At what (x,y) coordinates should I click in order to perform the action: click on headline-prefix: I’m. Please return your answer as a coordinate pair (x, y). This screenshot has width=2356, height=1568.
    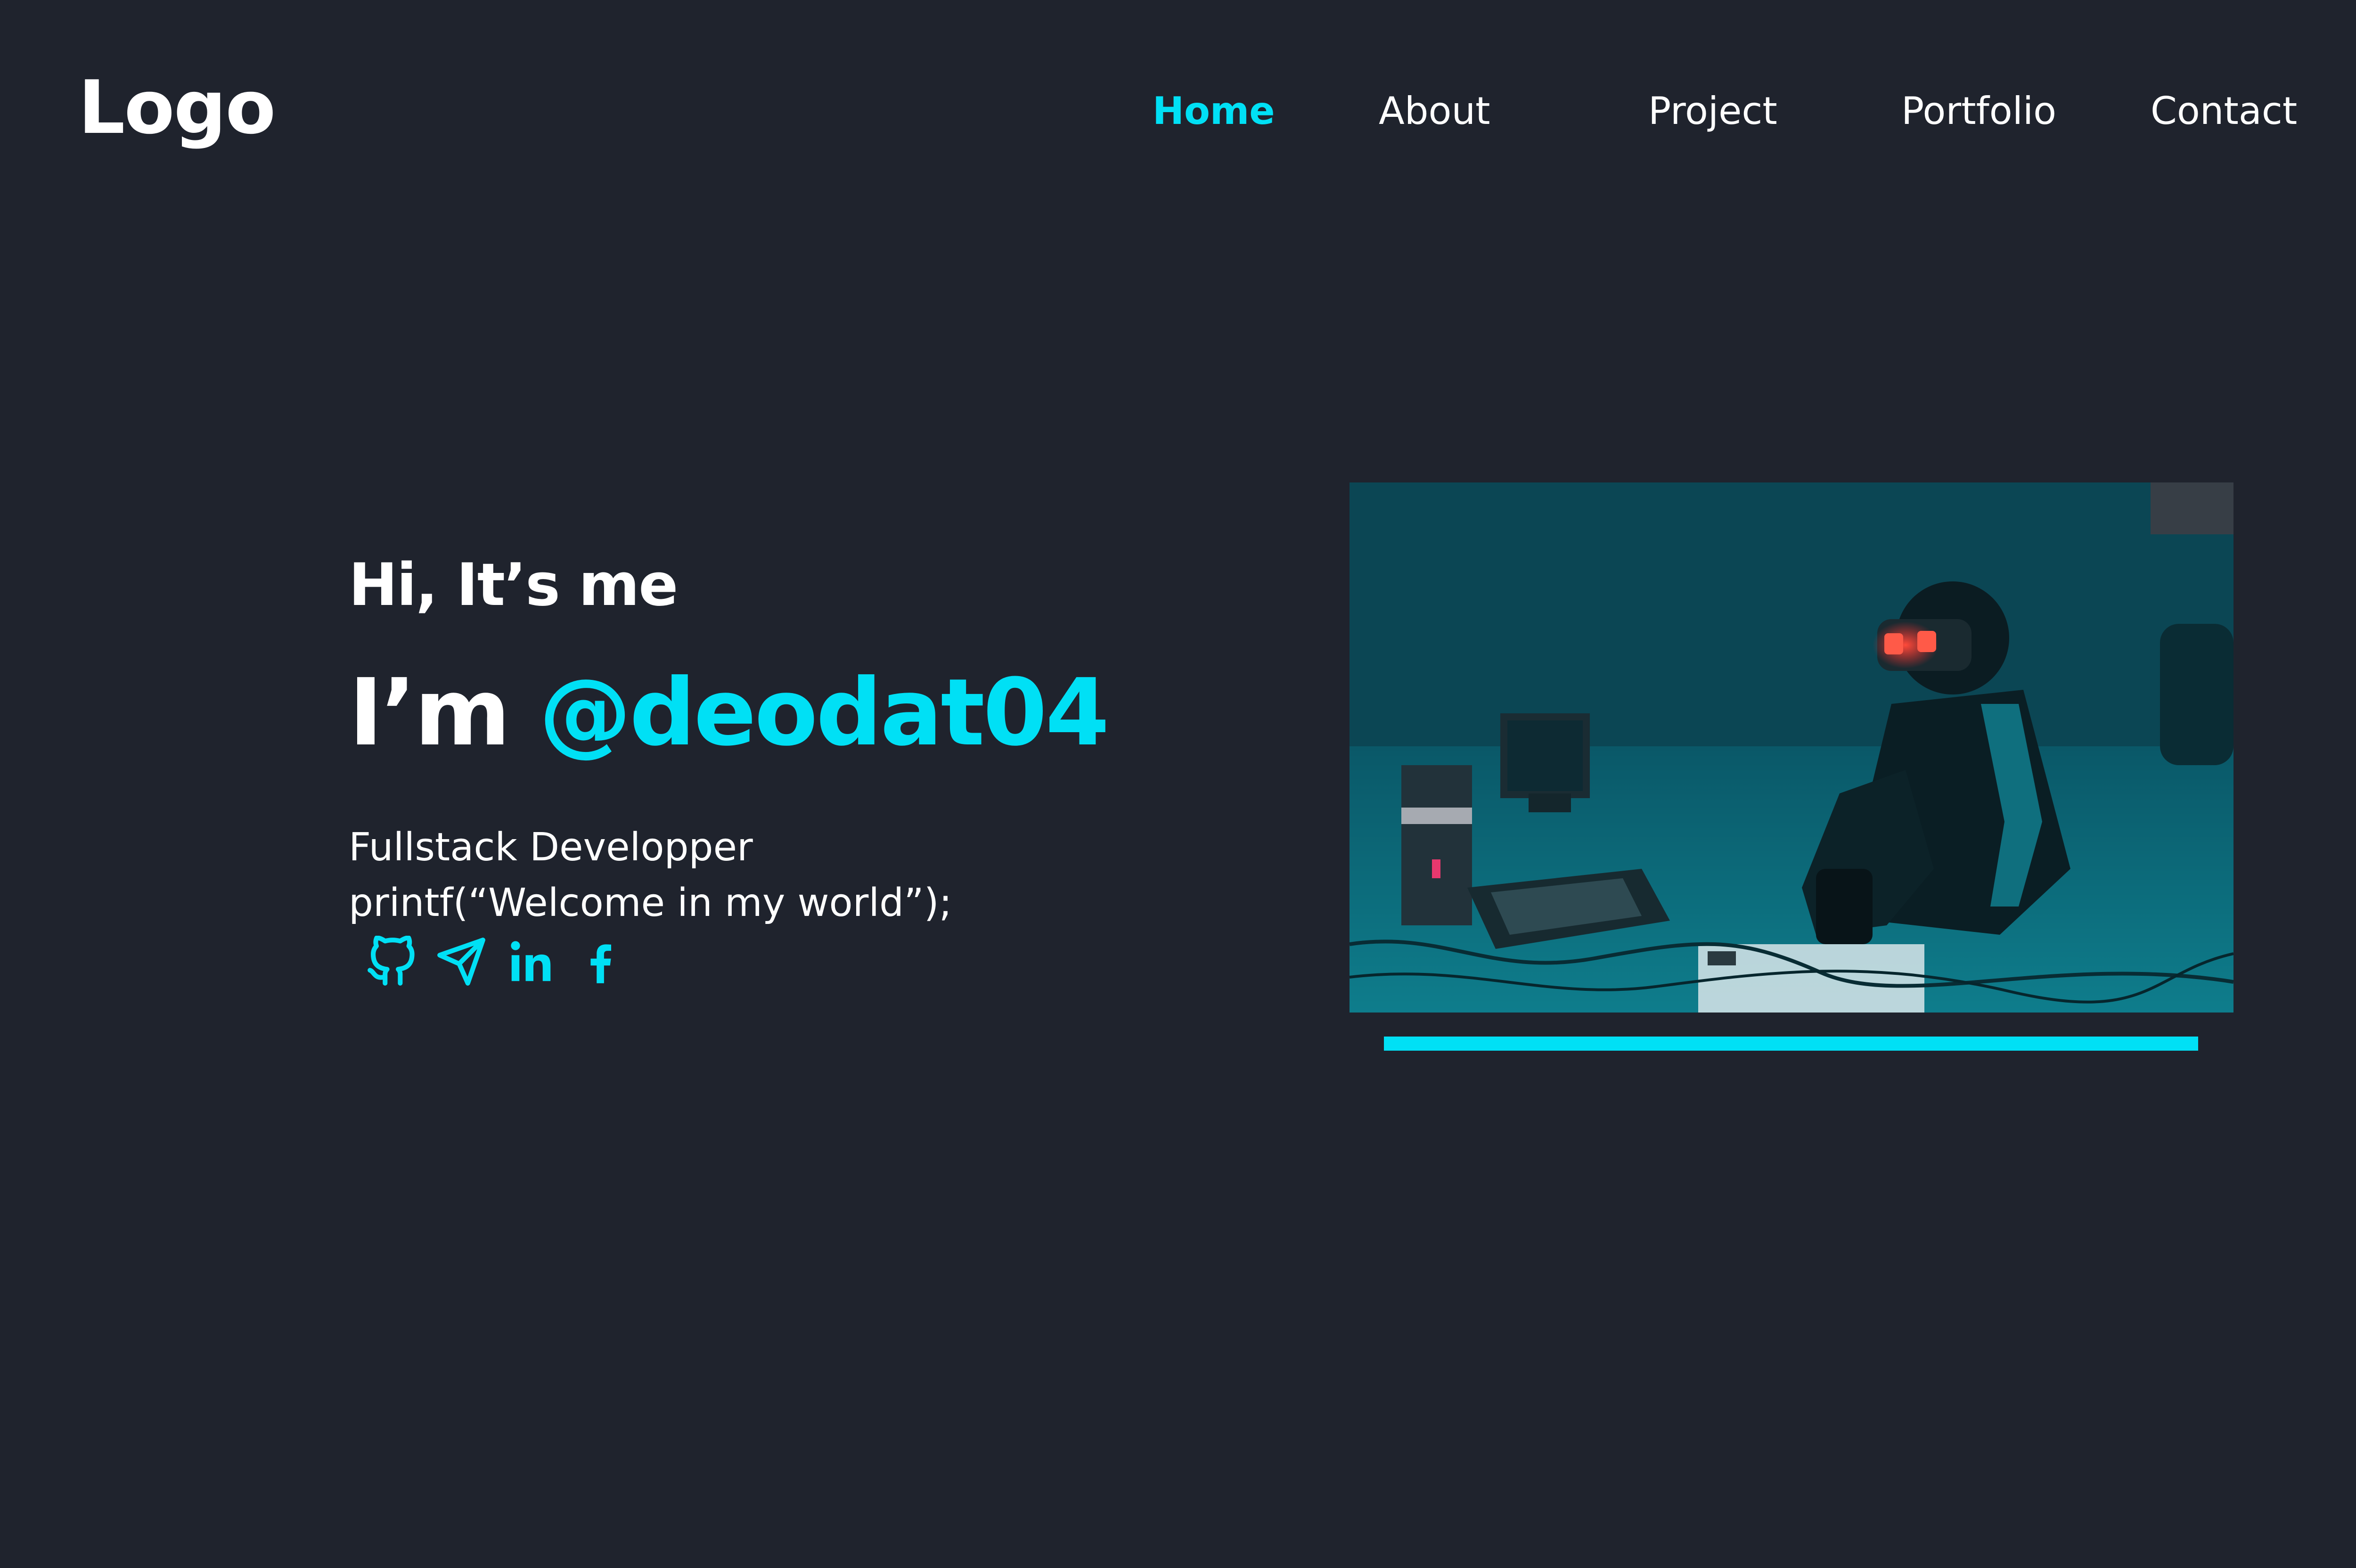
    Looking at the image, I should click on (430, 713).